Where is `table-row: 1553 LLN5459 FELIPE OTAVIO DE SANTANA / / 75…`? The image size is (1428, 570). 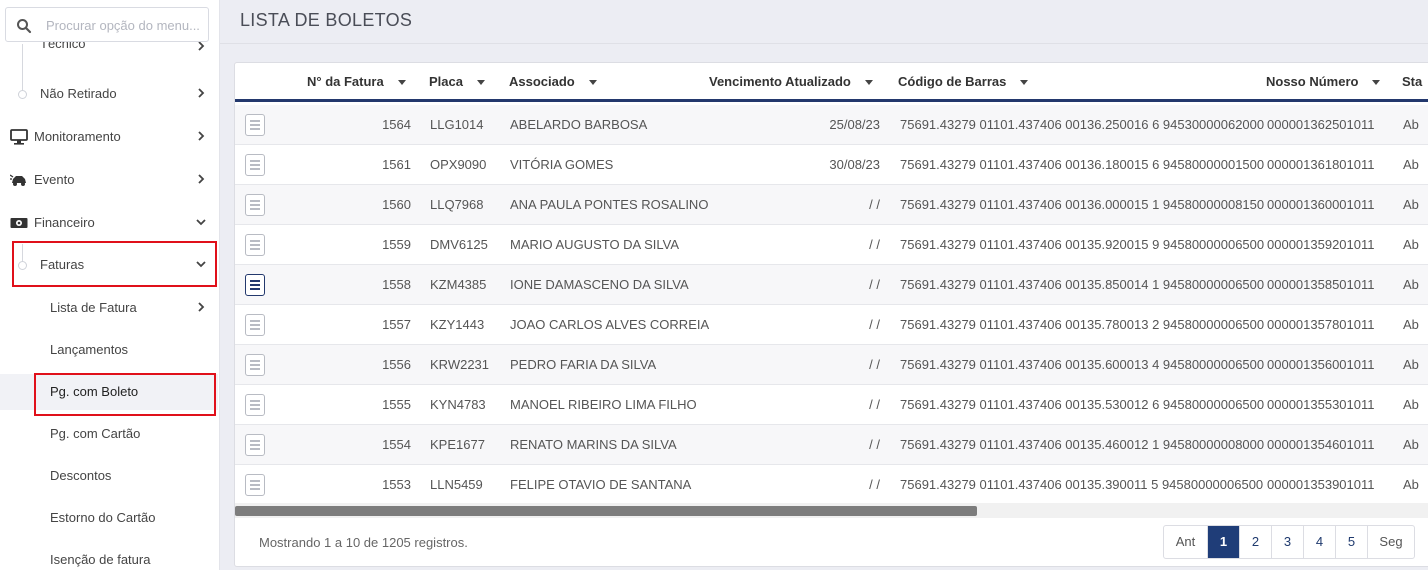
table-row: 1553 LLN5459 FELIPE OTAVIO DE SANTANA / / 75… is located at coordinates (831, 485).